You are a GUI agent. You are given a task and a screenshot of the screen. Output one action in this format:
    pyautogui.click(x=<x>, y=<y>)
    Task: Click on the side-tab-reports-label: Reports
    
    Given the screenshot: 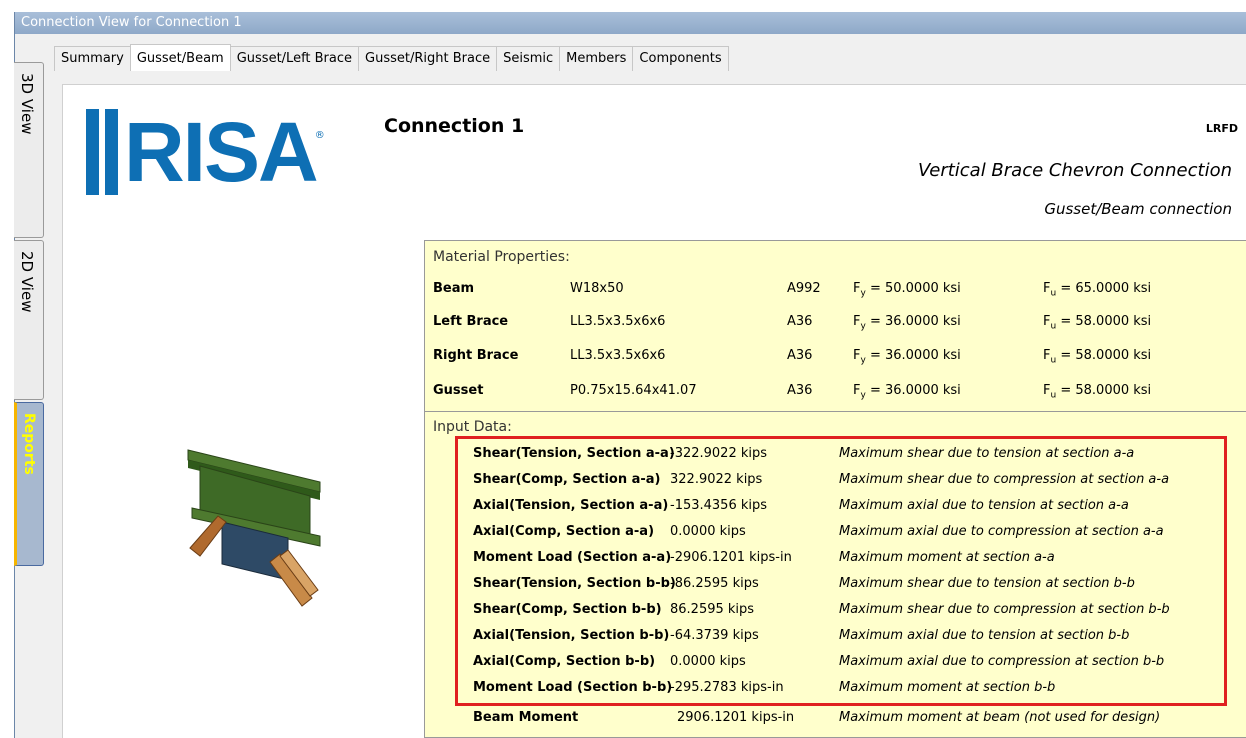 What is the action you would take?
    pyautogui.click(x=29, y=444)
    